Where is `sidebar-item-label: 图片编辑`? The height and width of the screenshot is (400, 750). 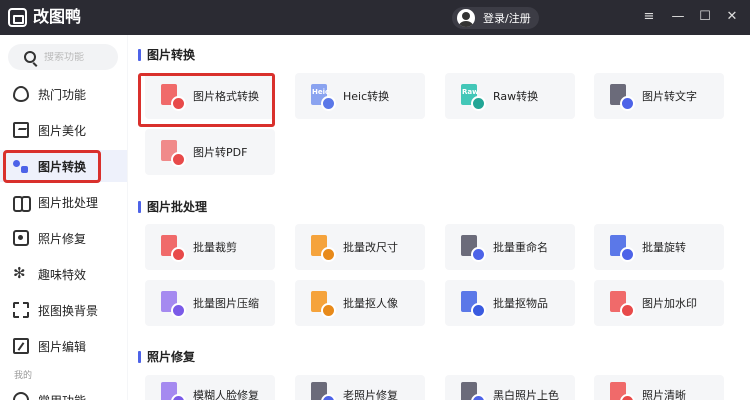 sidebar-item-label: 图片编辑 is located at coordinates (62, 346).